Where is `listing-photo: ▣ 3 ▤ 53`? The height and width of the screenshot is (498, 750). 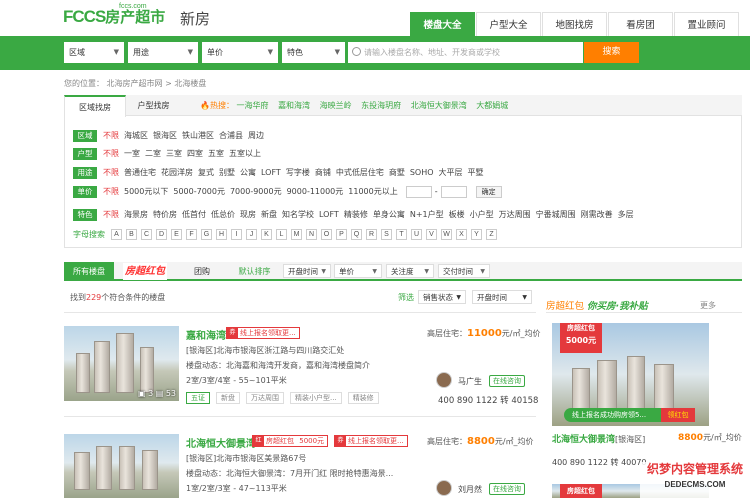 listing-photo: ▣ 3 ▤ 53 is located at coordinates (121, 363).